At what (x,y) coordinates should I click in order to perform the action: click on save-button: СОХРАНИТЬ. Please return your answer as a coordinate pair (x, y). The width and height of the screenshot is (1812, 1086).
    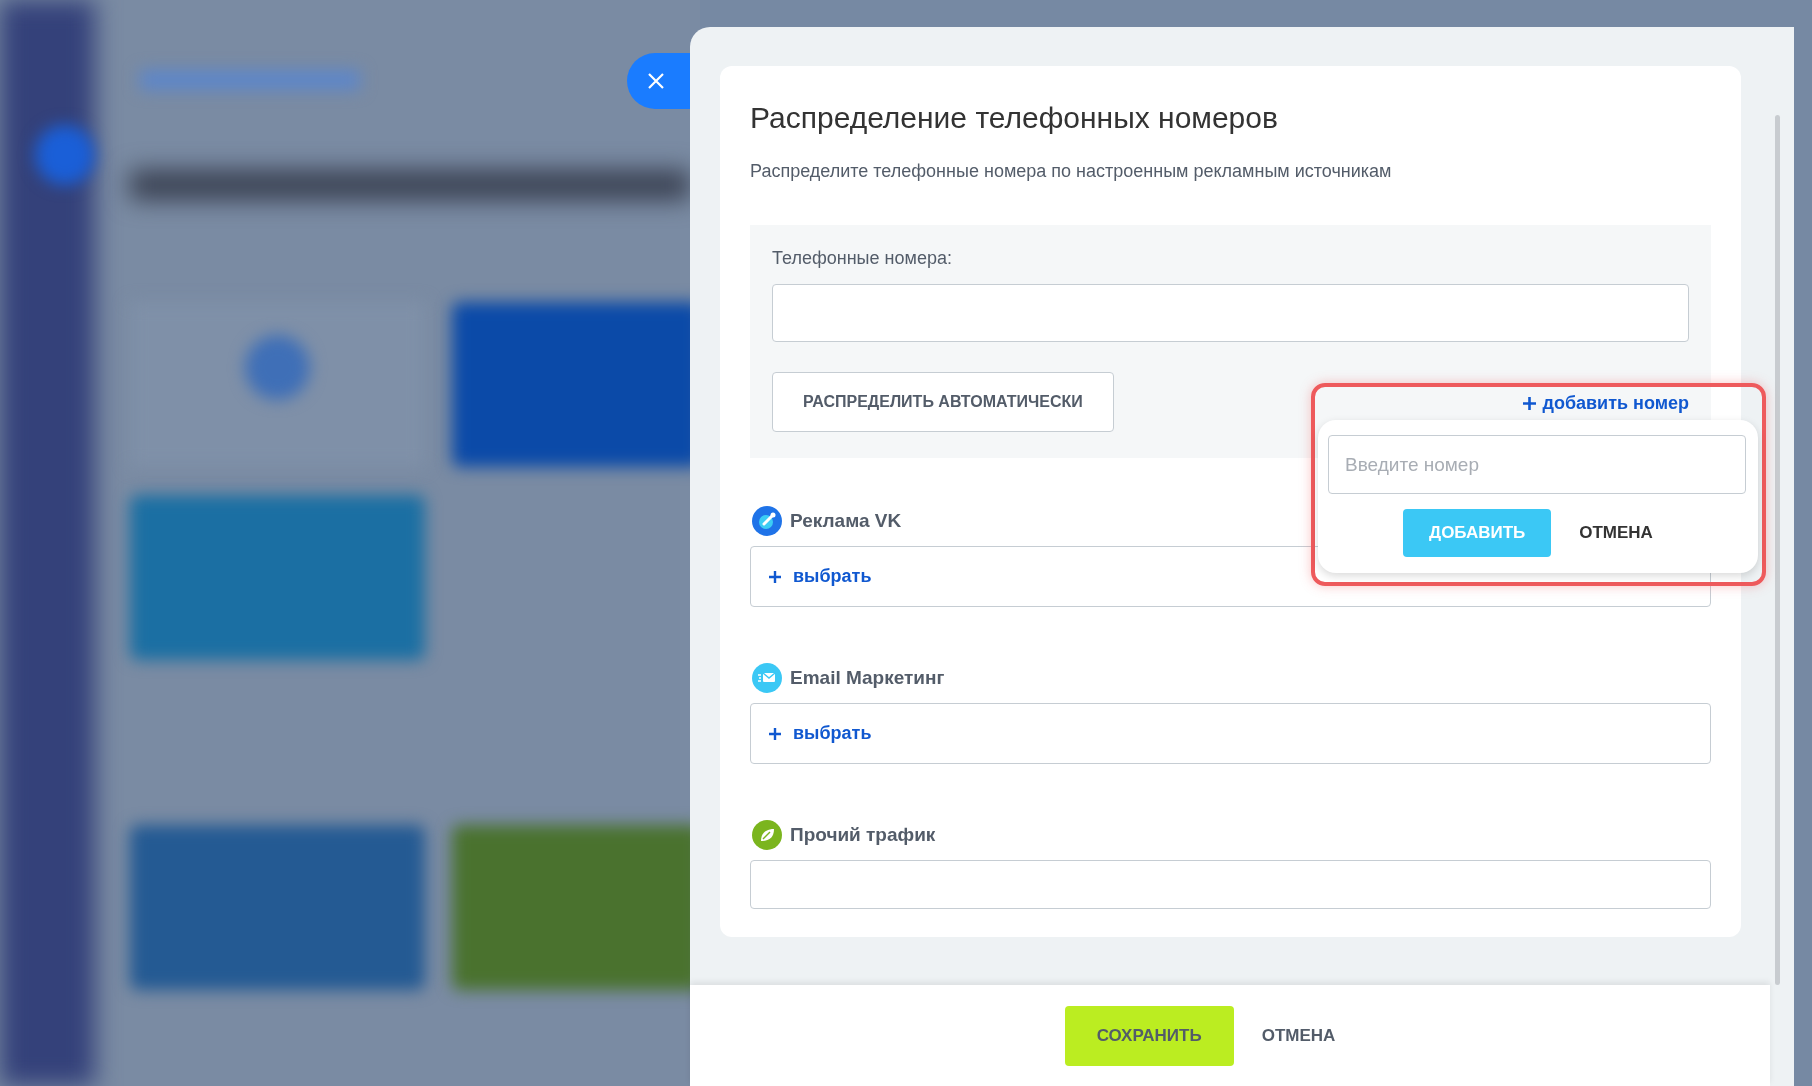
    Looking at the image, I should click on (1149, 1035).